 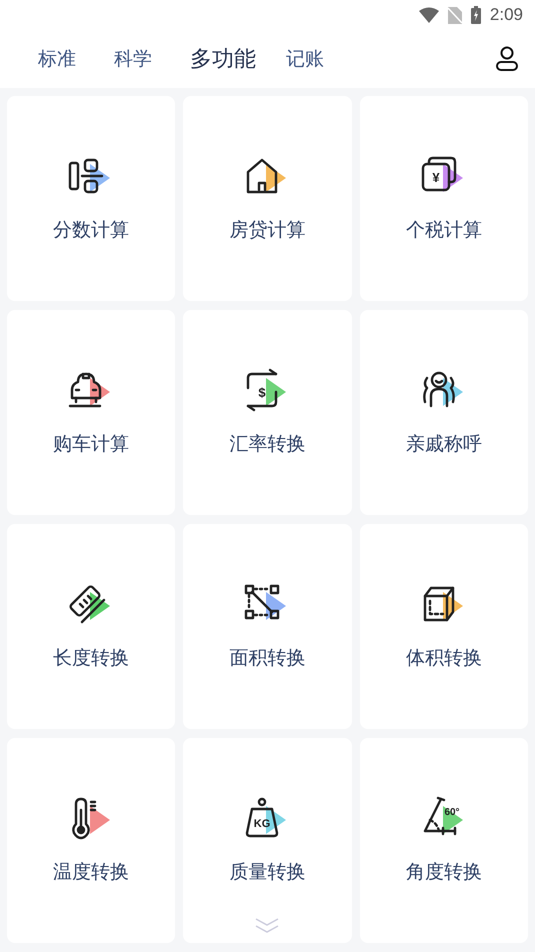 What do you see at coordinates (223, 59) in the screenshot?
I see `tab: 多功能` at bounding box center [223, 59].